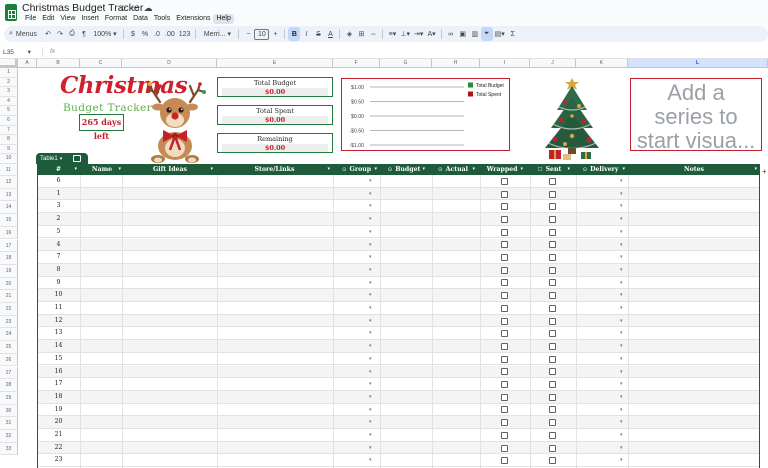  I want to click on table-header-store-links: Store/Links ▾, so click(274, 169).